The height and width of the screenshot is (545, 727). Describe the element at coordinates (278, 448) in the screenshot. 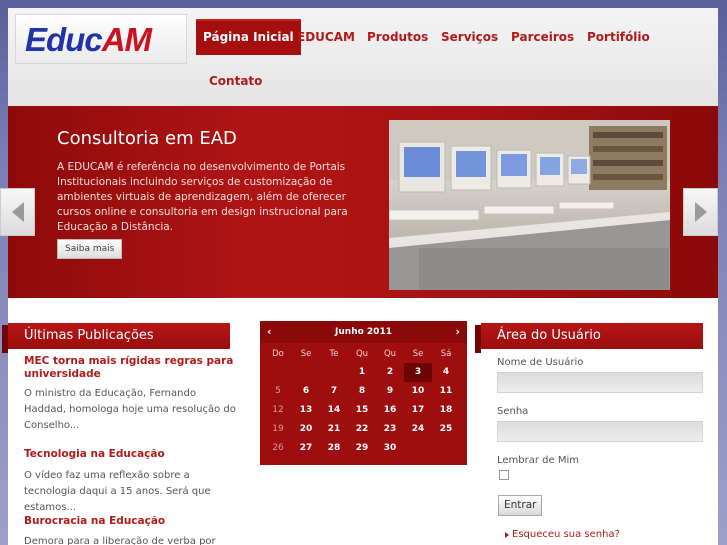

I see `calendar-day: 26` at that location.